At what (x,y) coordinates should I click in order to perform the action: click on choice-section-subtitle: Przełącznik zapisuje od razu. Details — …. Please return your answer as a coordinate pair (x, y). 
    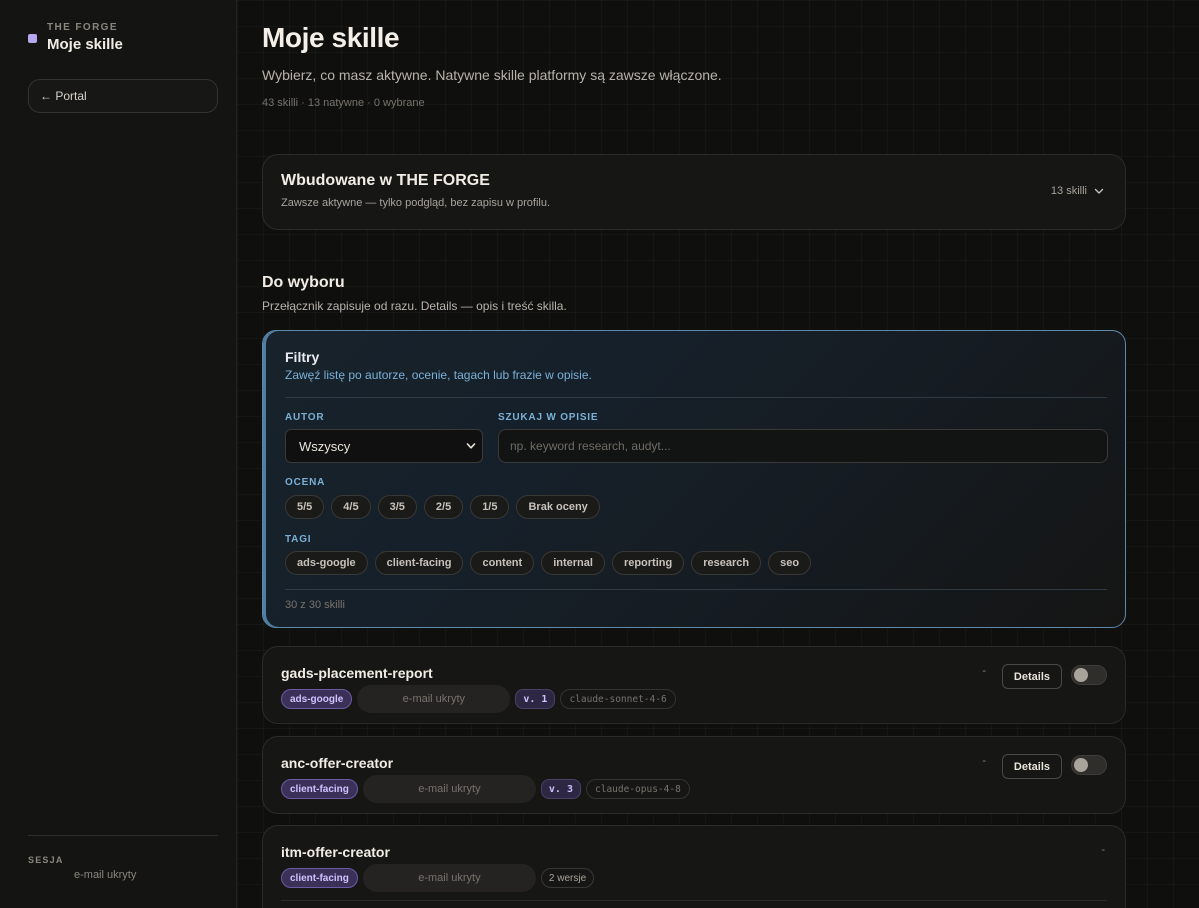
    Looking at the image, I should click on (414, 306).